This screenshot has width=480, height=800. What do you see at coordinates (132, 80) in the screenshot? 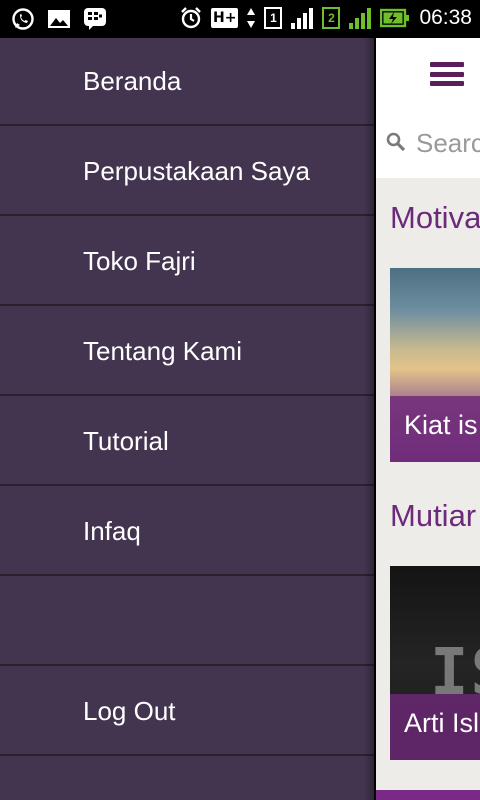
I see `drawer-item-label: Beranda` at bounding box center [132, 80].